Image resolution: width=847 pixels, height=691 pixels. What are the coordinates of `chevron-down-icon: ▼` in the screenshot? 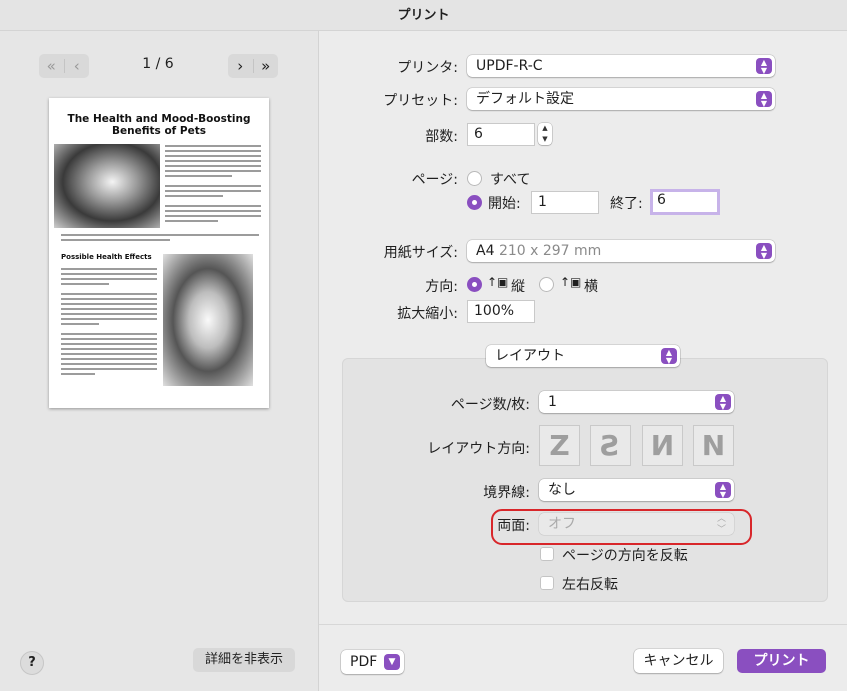 It's located at (392, 662).